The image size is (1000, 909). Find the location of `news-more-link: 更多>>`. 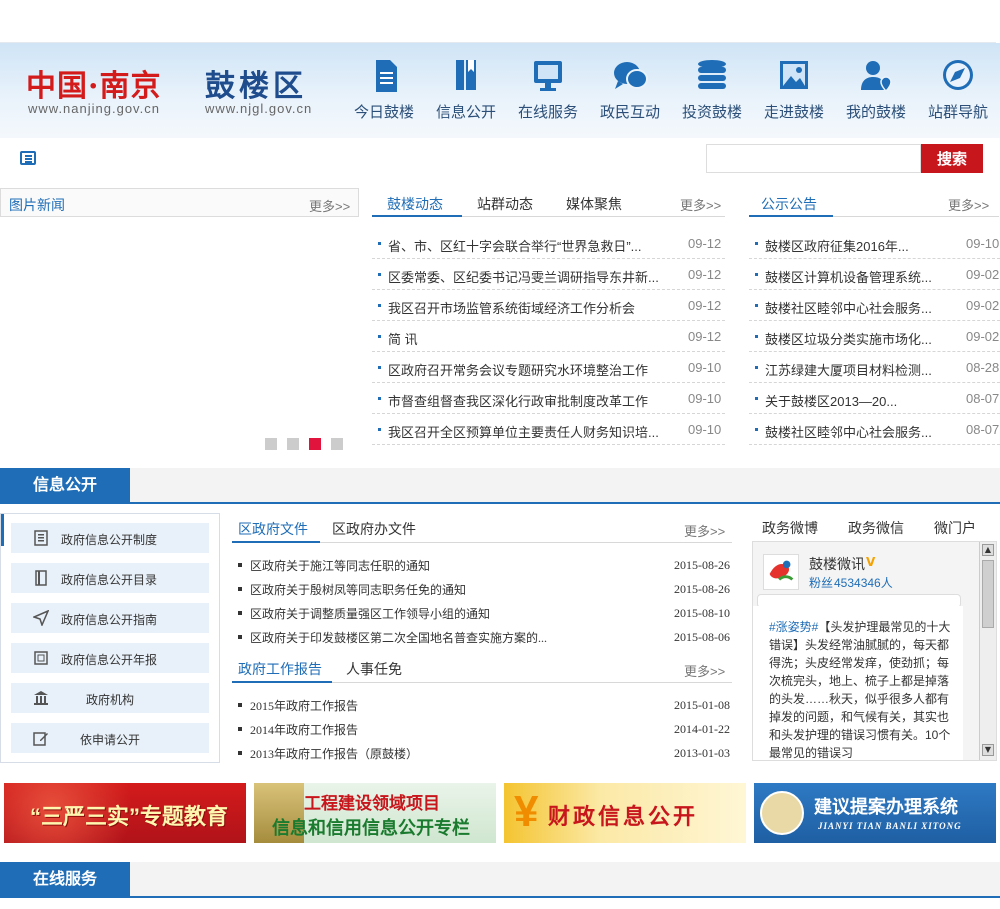

news-more-link: 更多>> is located at coordinates (700, 204).